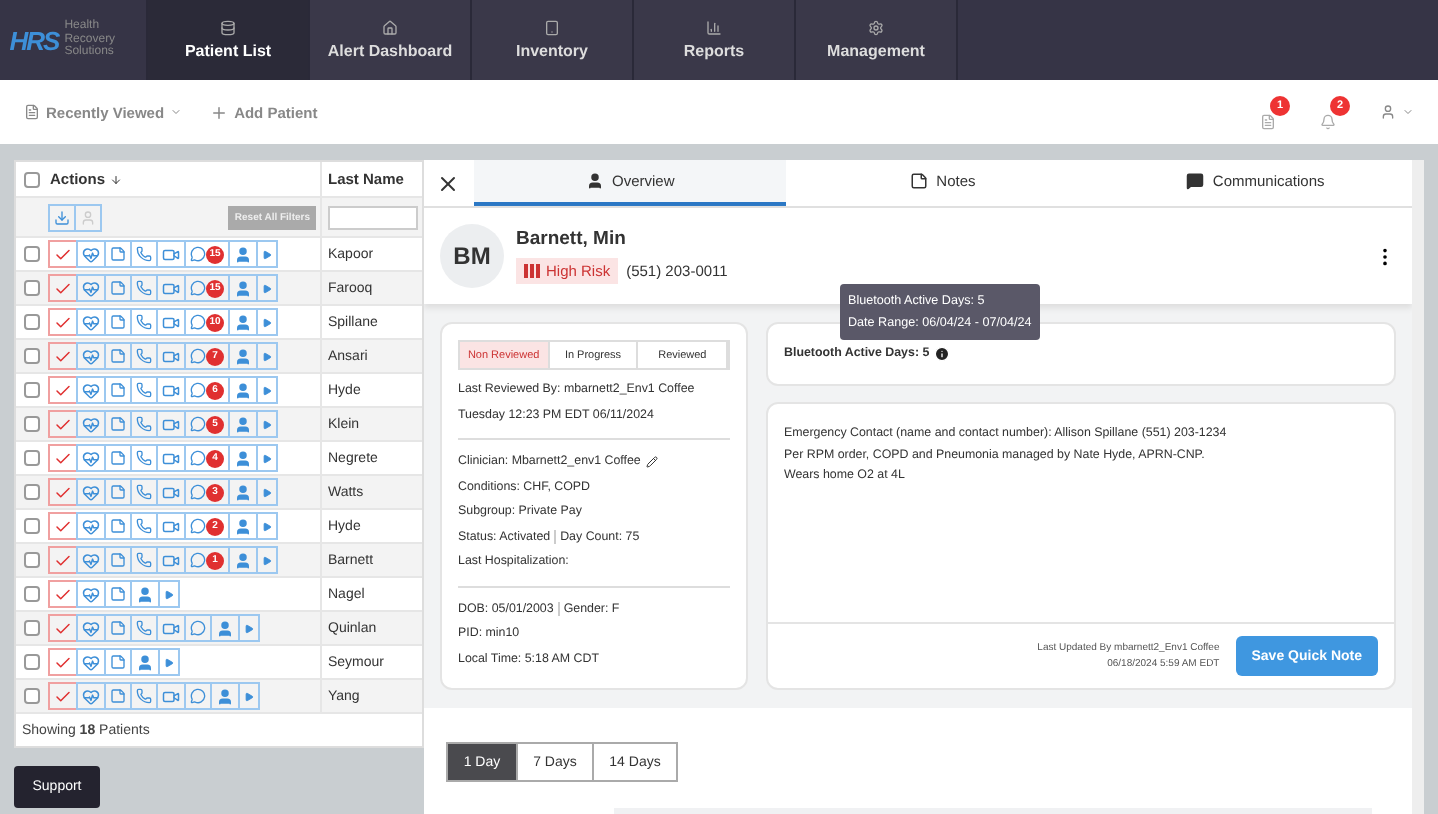 This screenshot has width=1438, height=814. What do you see at coordinates (198, 628) in the screenshot?
I see `message-button` at bounding box center [198, 628].